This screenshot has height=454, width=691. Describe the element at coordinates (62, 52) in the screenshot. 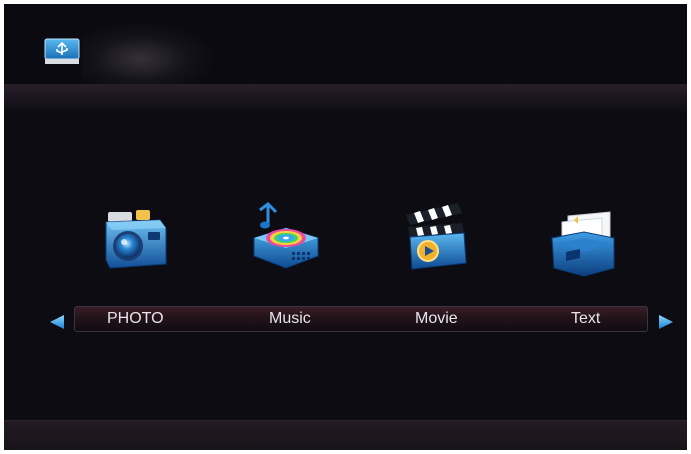

I see `usb-icon` at that location.